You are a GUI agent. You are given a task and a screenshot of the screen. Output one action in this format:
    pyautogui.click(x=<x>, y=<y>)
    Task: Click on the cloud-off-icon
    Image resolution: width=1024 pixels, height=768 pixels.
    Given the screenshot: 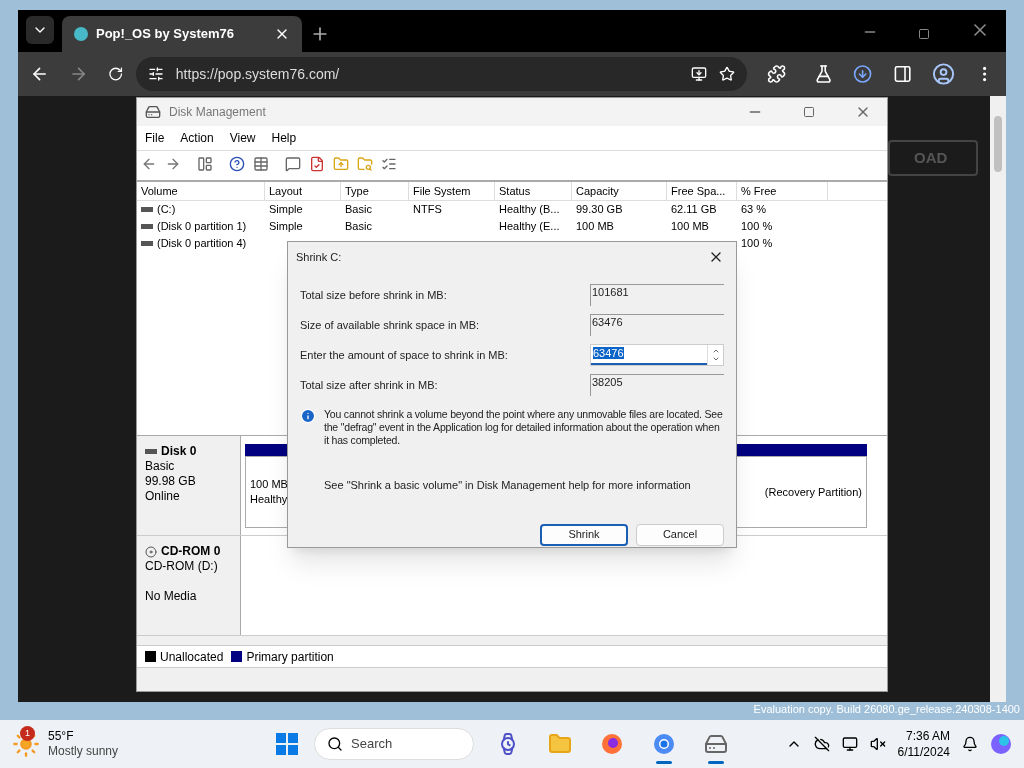 What is the action you would take?
    pyautogui.click(x=821, y=744)
    